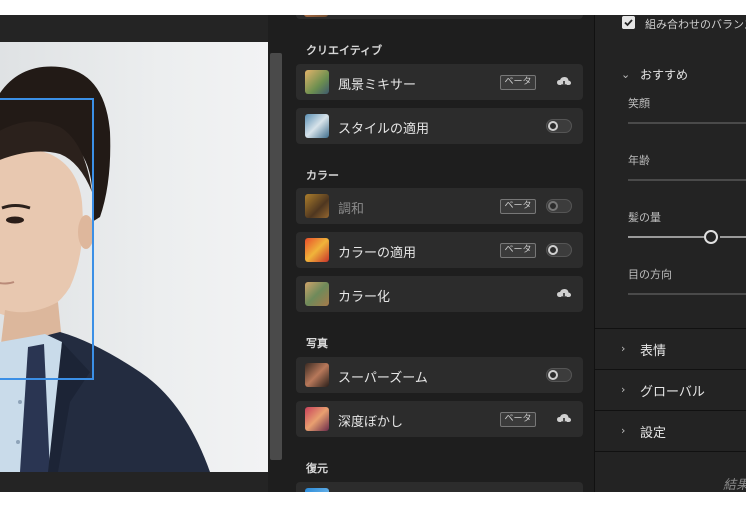 This screenshot has width=746, height=506. Describe the element at coordinates (47, 239) in the screenshot. I see `face-detection-box` at that location.